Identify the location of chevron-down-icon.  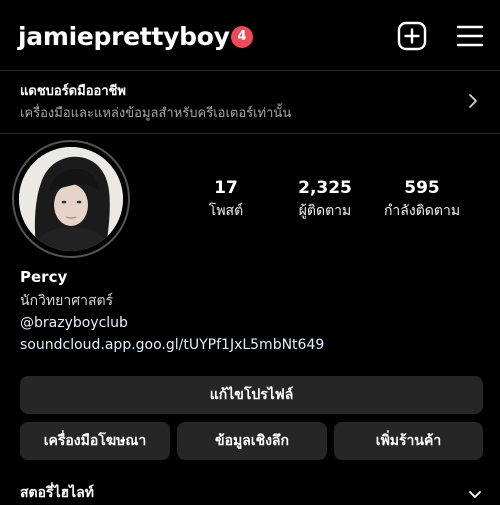
(475, 492).